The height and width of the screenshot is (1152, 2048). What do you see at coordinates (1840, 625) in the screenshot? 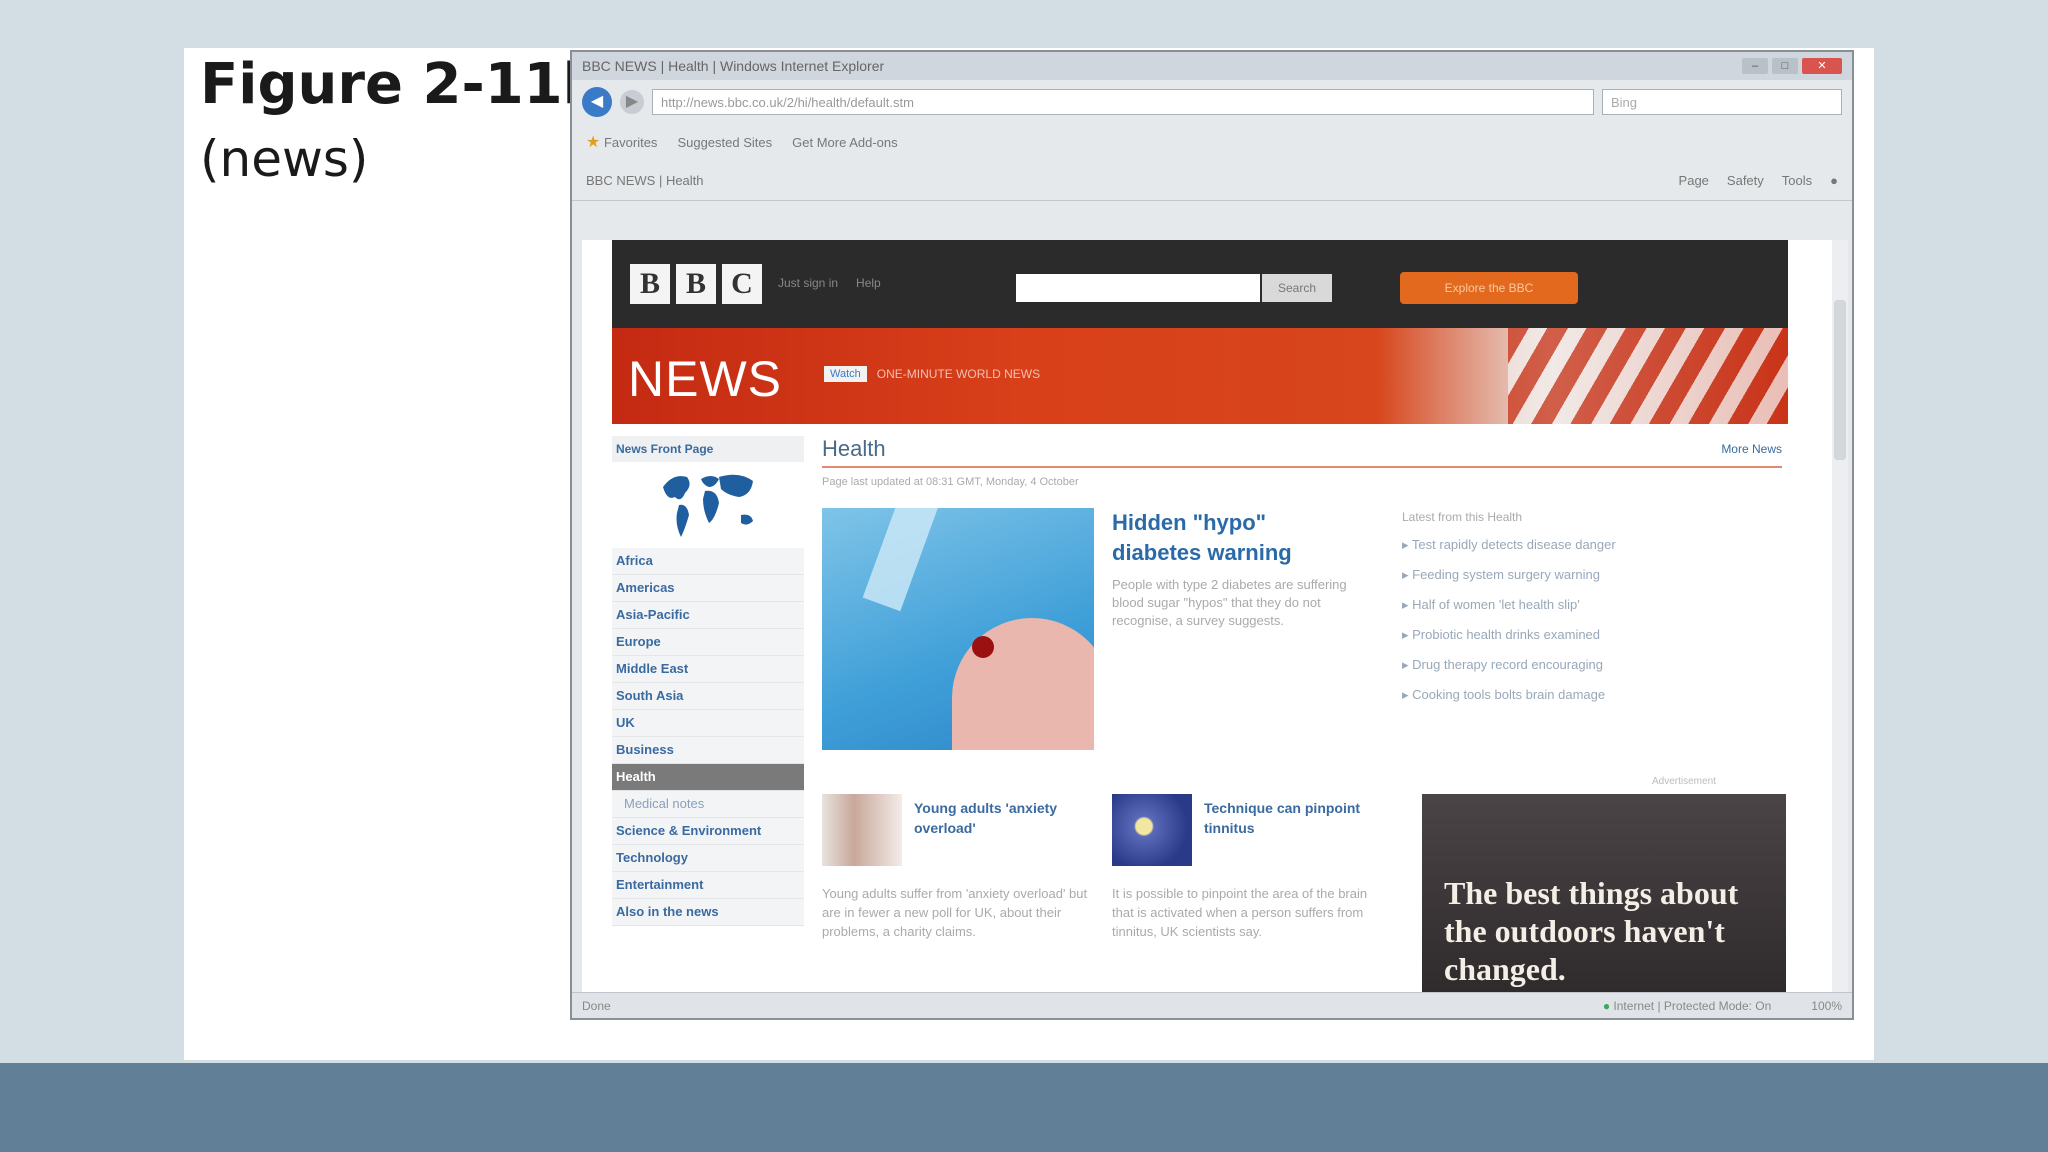
I see `vertical-scrollbar` at bounding box center [1840, 625].